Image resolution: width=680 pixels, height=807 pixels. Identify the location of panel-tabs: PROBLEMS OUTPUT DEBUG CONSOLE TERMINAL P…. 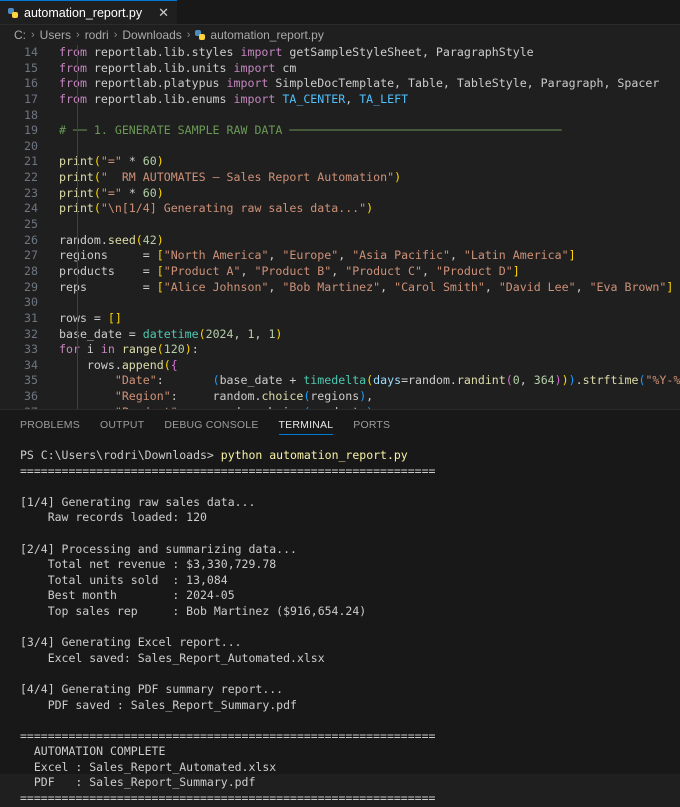
(340, 425).